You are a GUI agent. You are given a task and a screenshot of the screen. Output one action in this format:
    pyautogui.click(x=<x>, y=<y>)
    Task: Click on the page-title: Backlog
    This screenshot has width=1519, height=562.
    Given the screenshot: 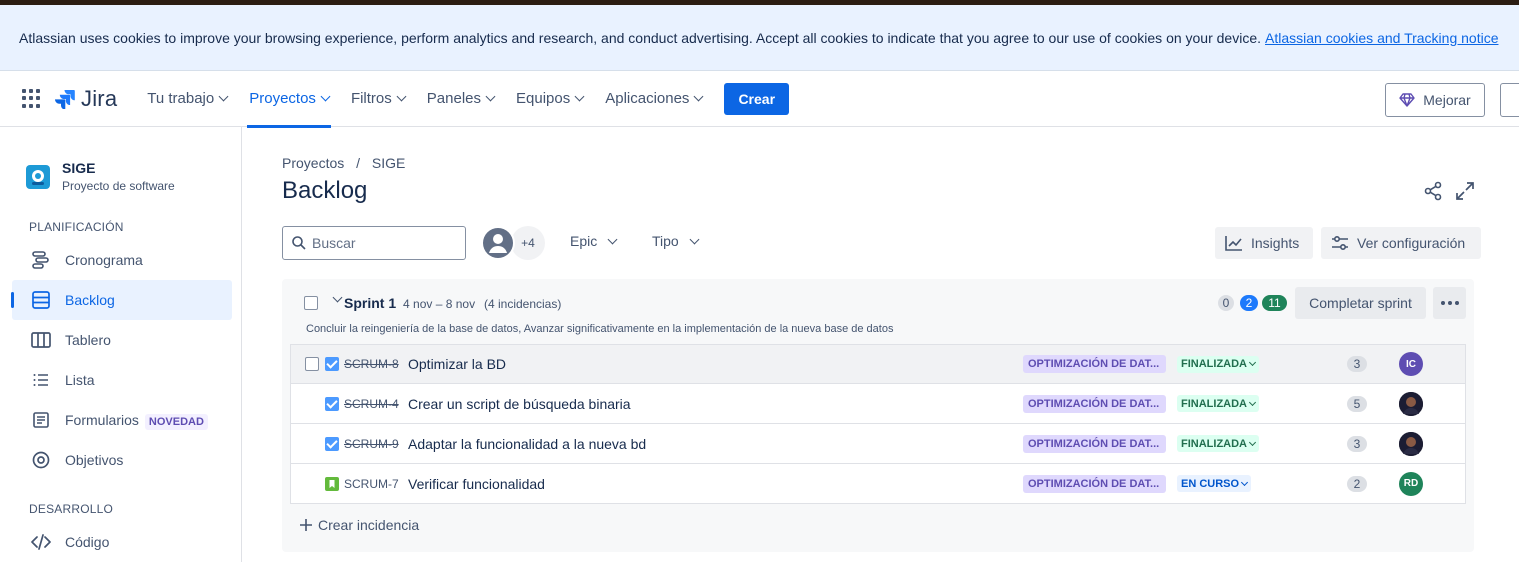 What is the action you would take?
    pyautogui.click(x=325, y=190)
    